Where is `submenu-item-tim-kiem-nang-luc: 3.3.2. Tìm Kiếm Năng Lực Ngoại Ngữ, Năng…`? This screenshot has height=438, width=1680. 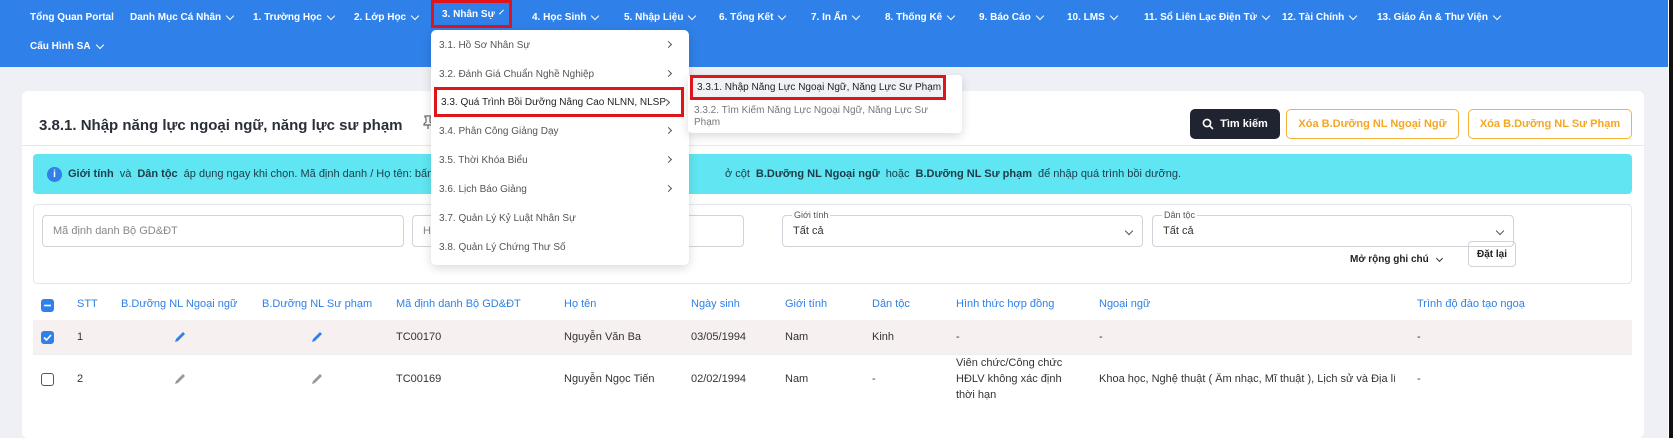 submenu-item-tim-kiem-nang-luc: 3.3.2. Tìm Kiếm Năng Lực Ngoại Ngữ, Năng… is located at coordinates (824, 117).